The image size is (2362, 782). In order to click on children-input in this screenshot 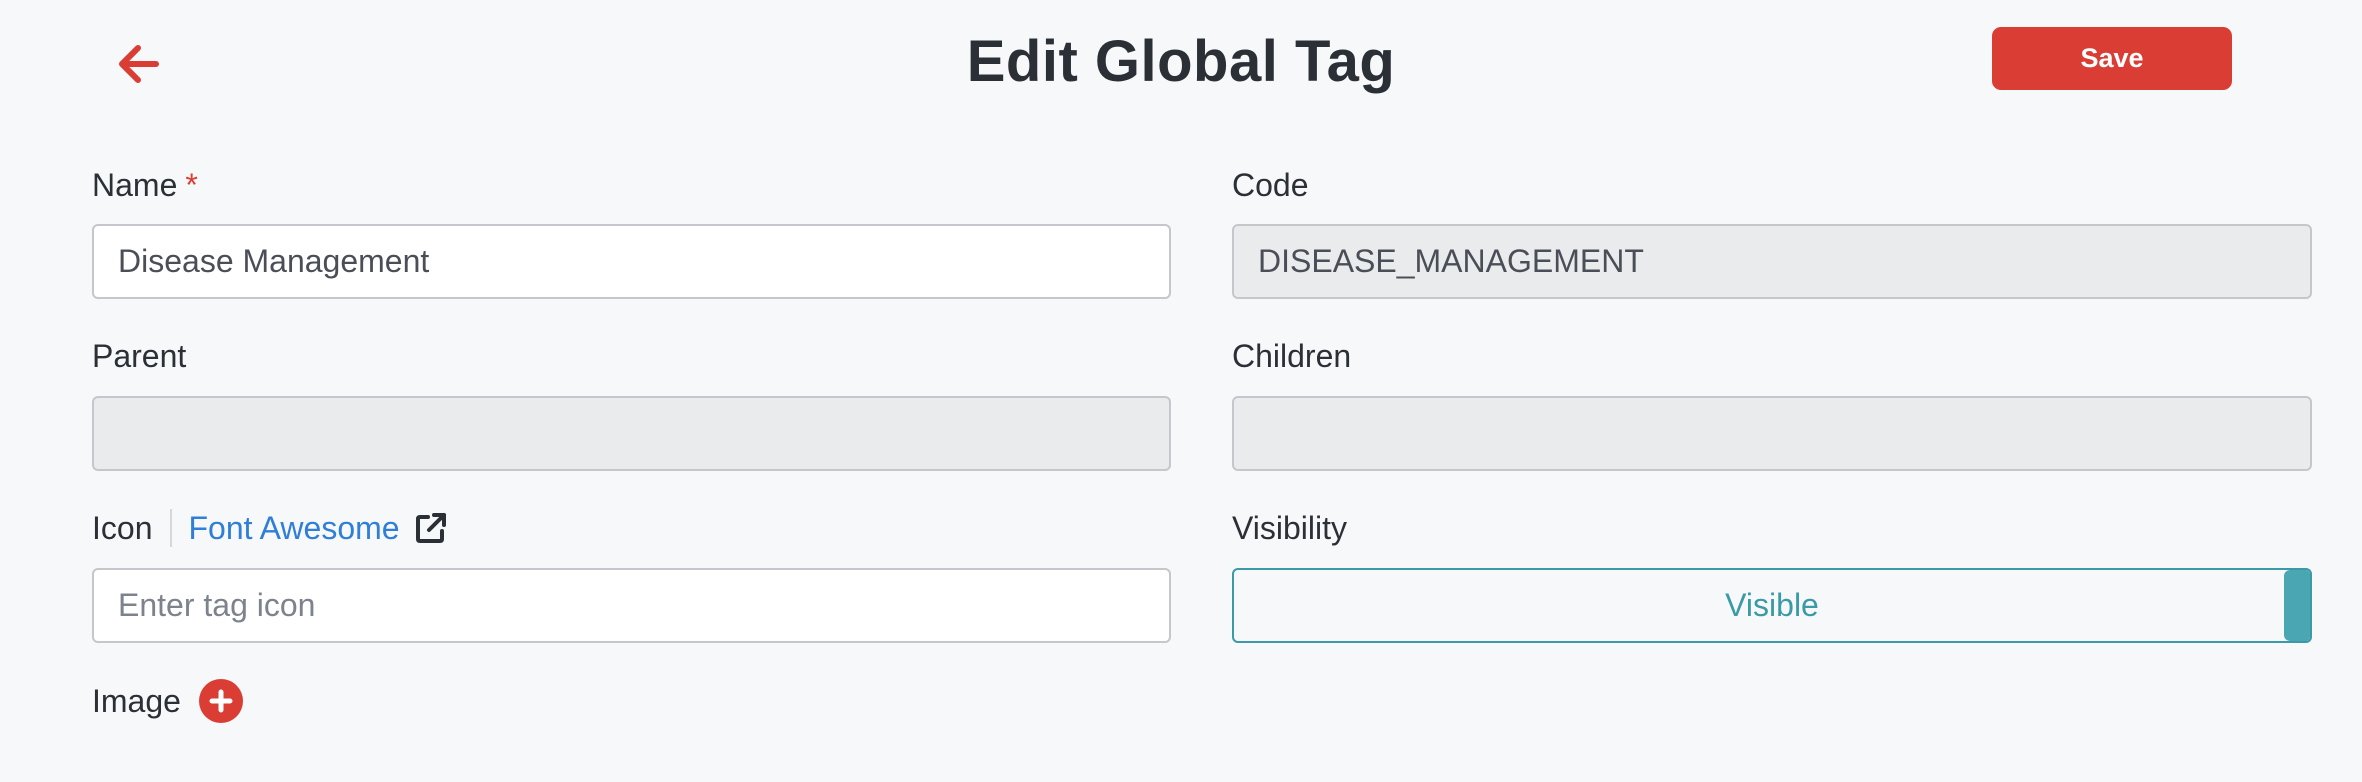, I will do `click(1772, 433)`.